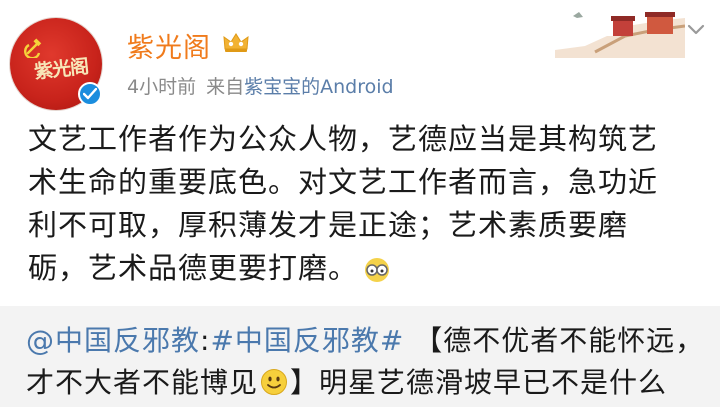  What do you see at coordinates (142, 382) in the screenshot?
I see `repost-text-2: 才不大者不能博见` at bounding box center [142, 382].